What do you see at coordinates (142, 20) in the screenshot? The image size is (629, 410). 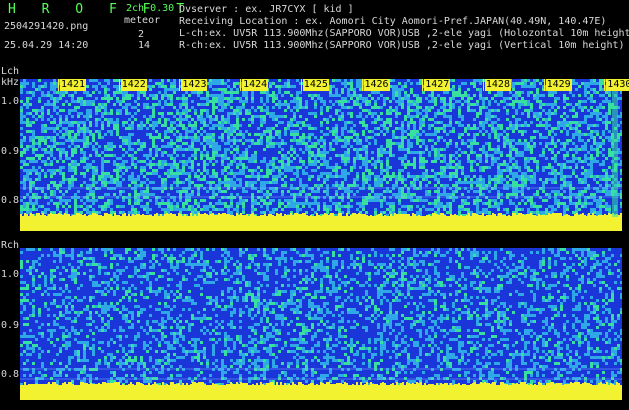 I see `meteor-label: meteor` at bounding box center [142, 20].